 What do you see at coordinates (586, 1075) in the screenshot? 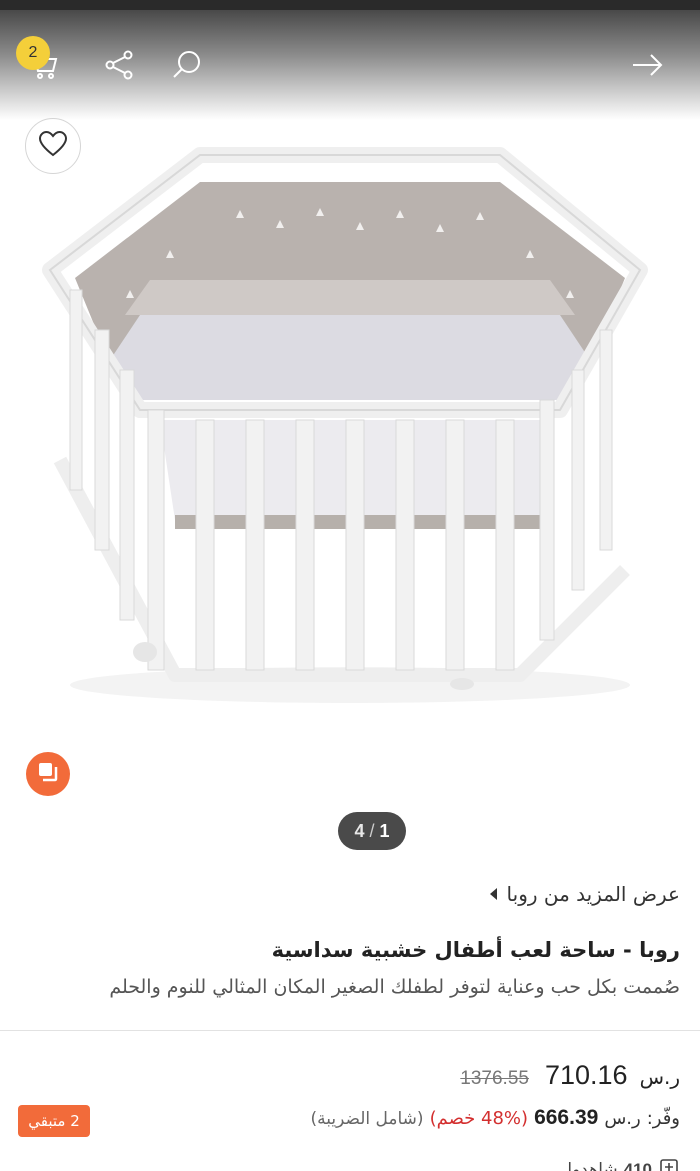
I see `current-price: 710.16` at bounding box center [586, 1075].